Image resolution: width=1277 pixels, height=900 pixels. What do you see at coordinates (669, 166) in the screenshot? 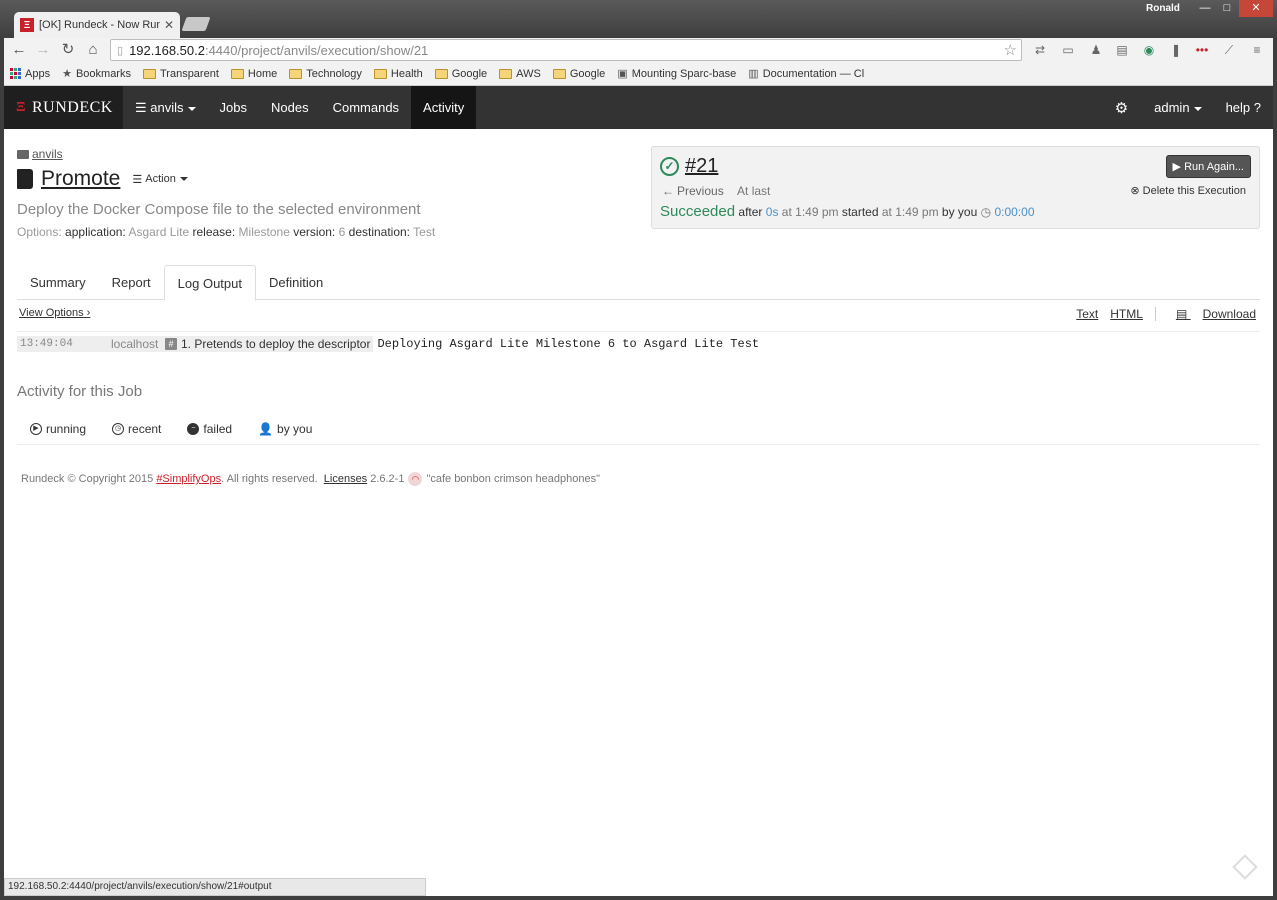
I see `check-circle-icon: ✓` at bounding box center [669, 166].